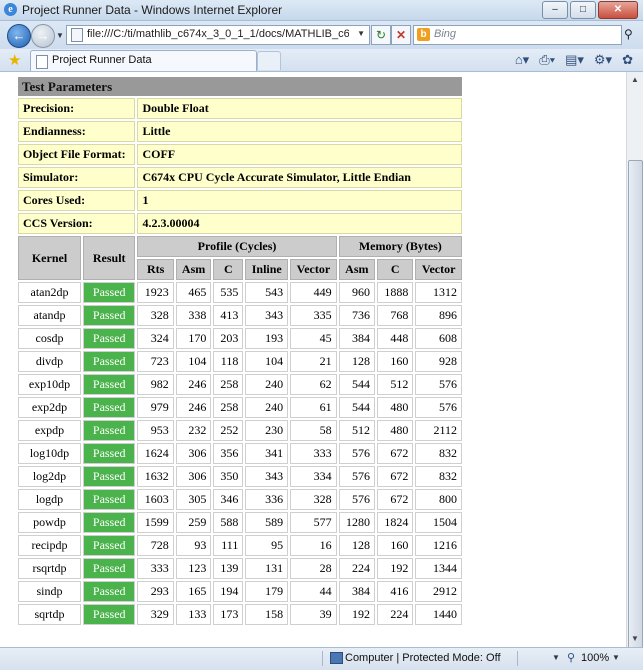 The image size is (643, 670). I want to click on profile-vector-cell: 62, so click(313, 384).